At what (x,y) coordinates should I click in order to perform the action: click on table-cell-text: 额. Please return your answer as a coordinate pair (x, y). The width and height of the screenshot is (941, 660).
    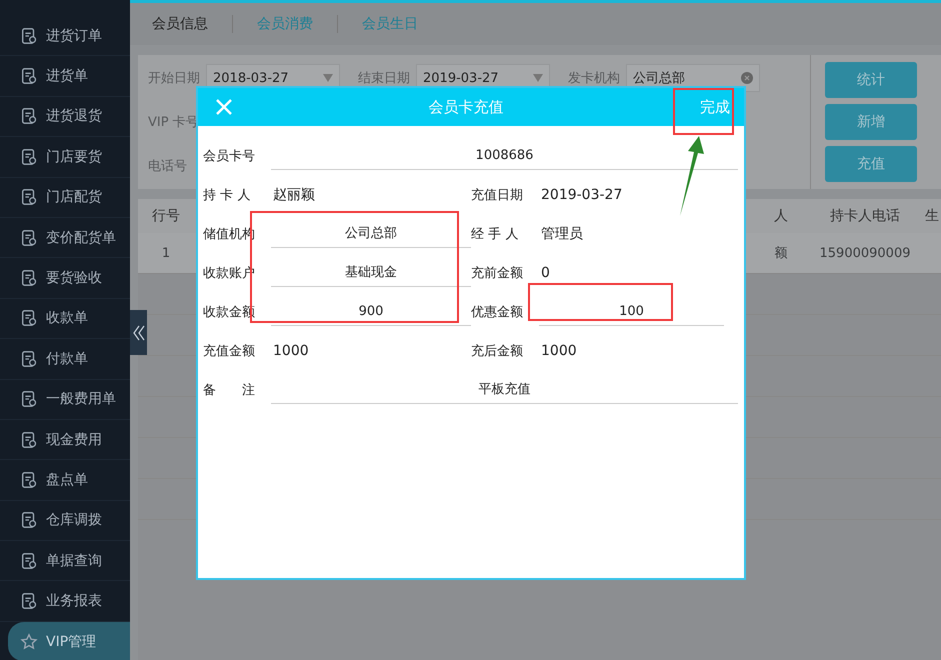
    Looking at the image, I should click on (781, 253).